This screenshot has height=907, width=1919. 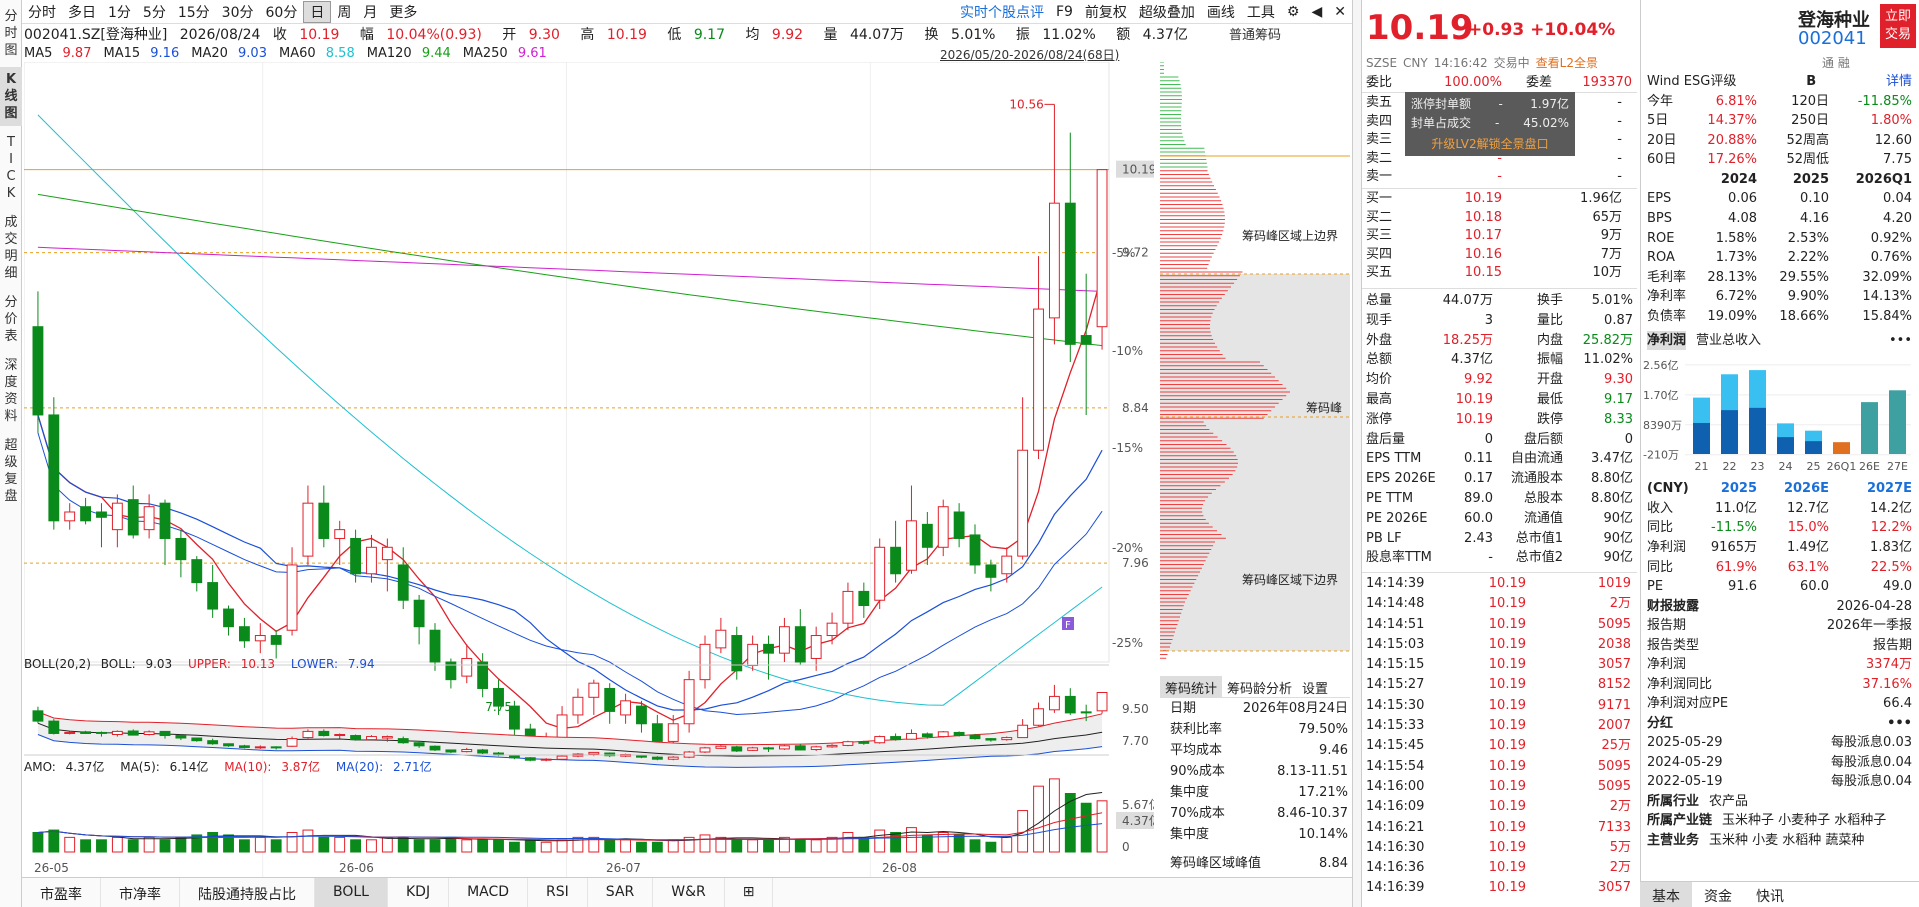 I want to click on left-tab-5: 深度资料, so click(x=11, y=391).